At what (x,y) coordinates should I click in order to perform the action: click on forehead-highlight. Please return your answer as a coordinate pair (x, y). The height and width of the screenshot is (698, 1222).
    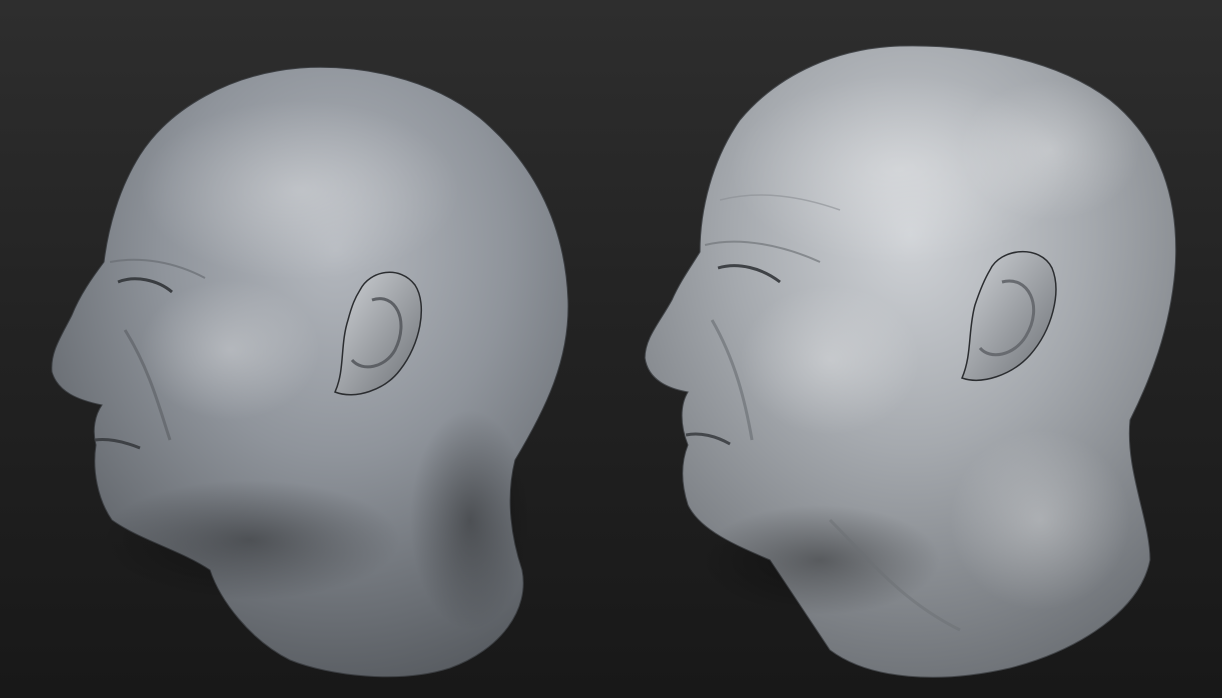
    Looking at the image, I should click on (300, 190).